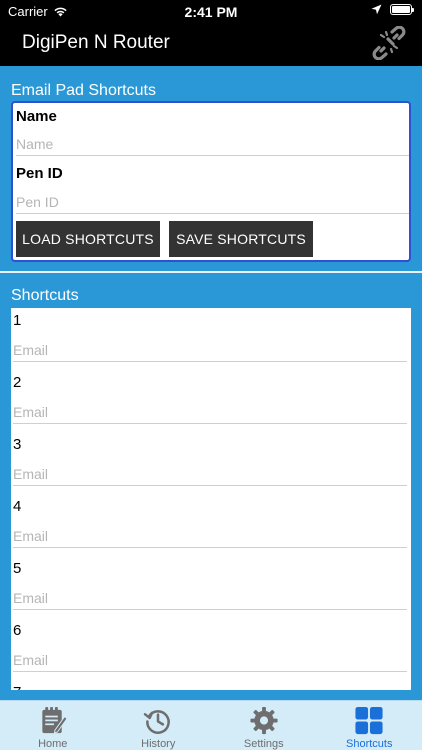 The image size is (422, 750). I want to click on save-shortcuts-button: SAVE SHORTCUTS, so click(241, 239).